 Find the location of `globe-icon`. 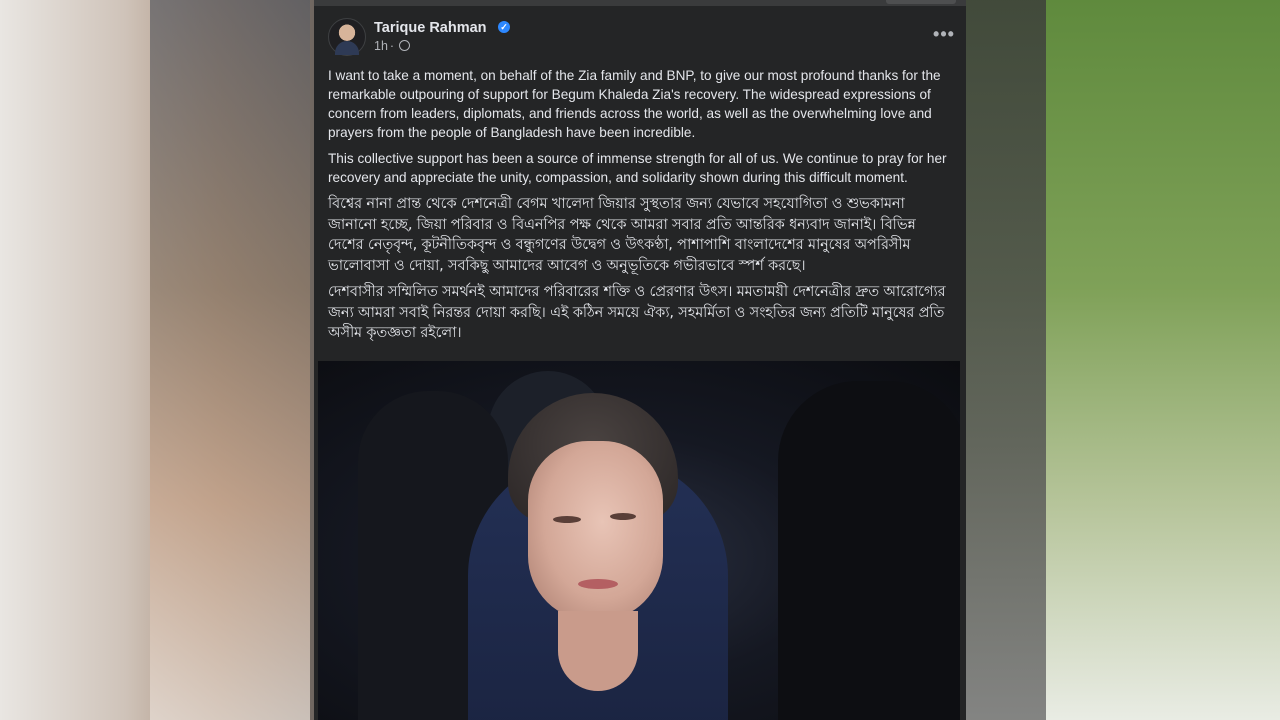

globe-icon is located at coordinates (405, 45).